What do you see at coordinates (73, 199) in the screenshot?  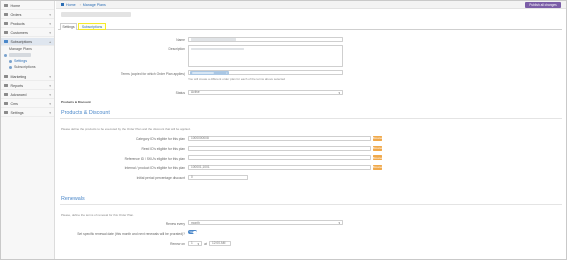 I see `renewals-section-heading: Renewals` at bounding box center [73, 199].